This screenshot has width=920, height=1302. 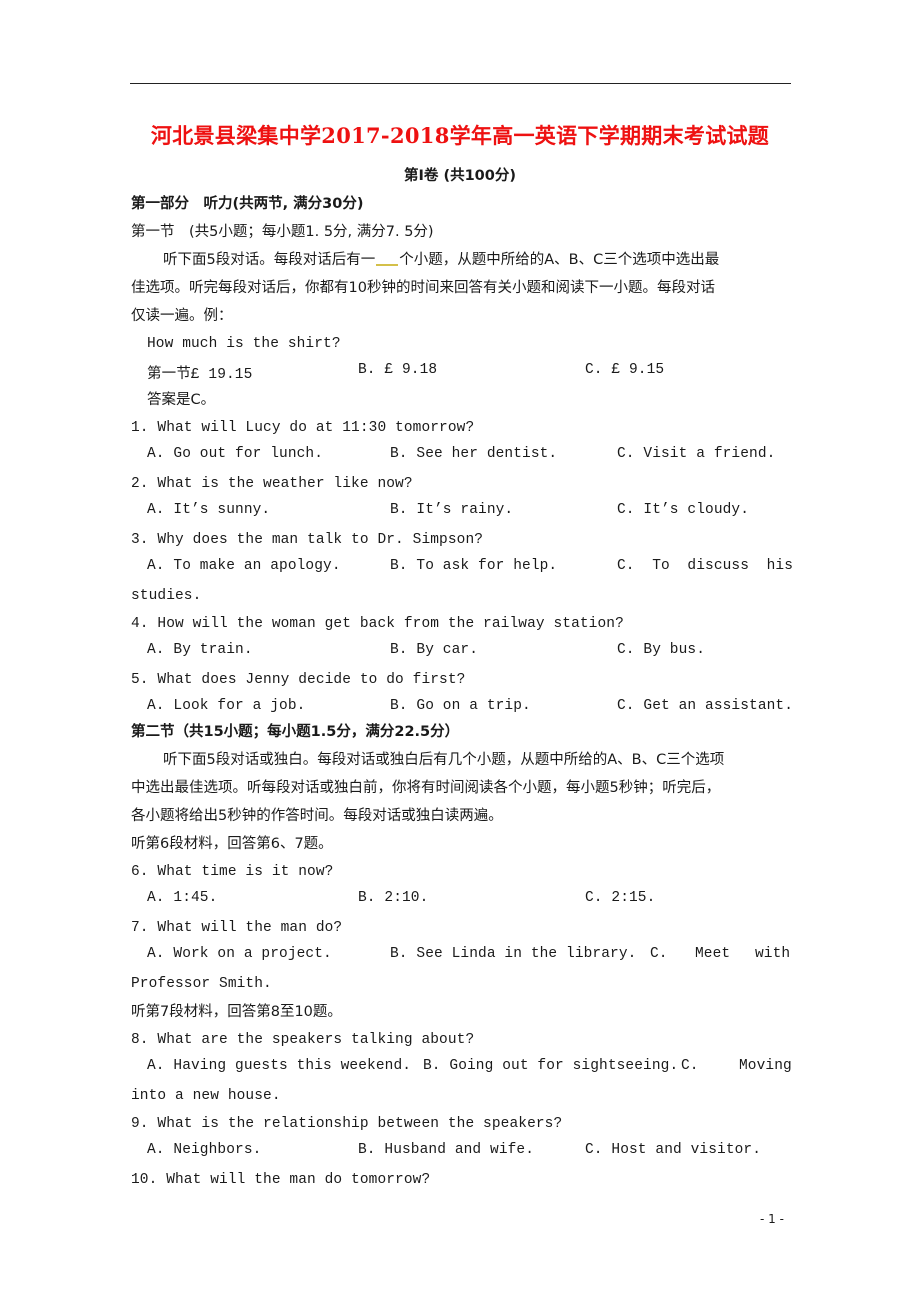 What do you see at coordinates (452, 510) in the screenshot?
I see `option-b: B. It’s rainy.` at bounding box center [452, 510].